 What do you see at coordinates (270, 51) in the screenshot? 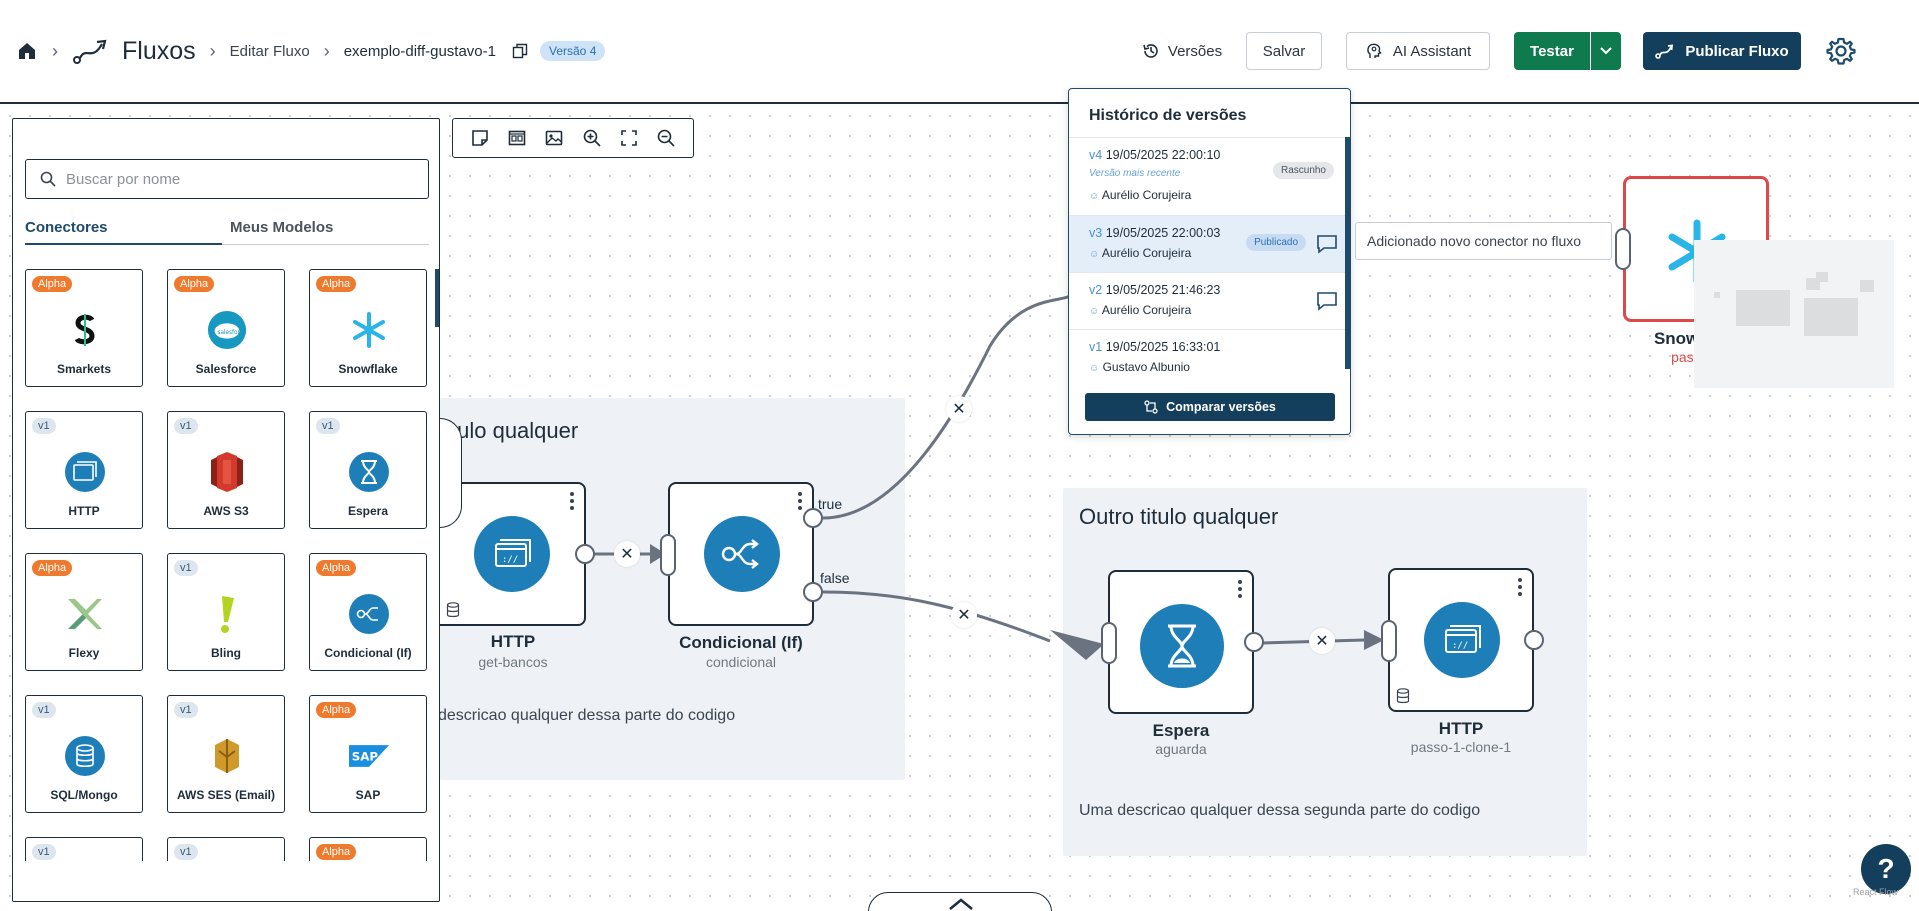
I see `breadcrumb-edit: Editar Fluxo` at bounding box center [270, 51].